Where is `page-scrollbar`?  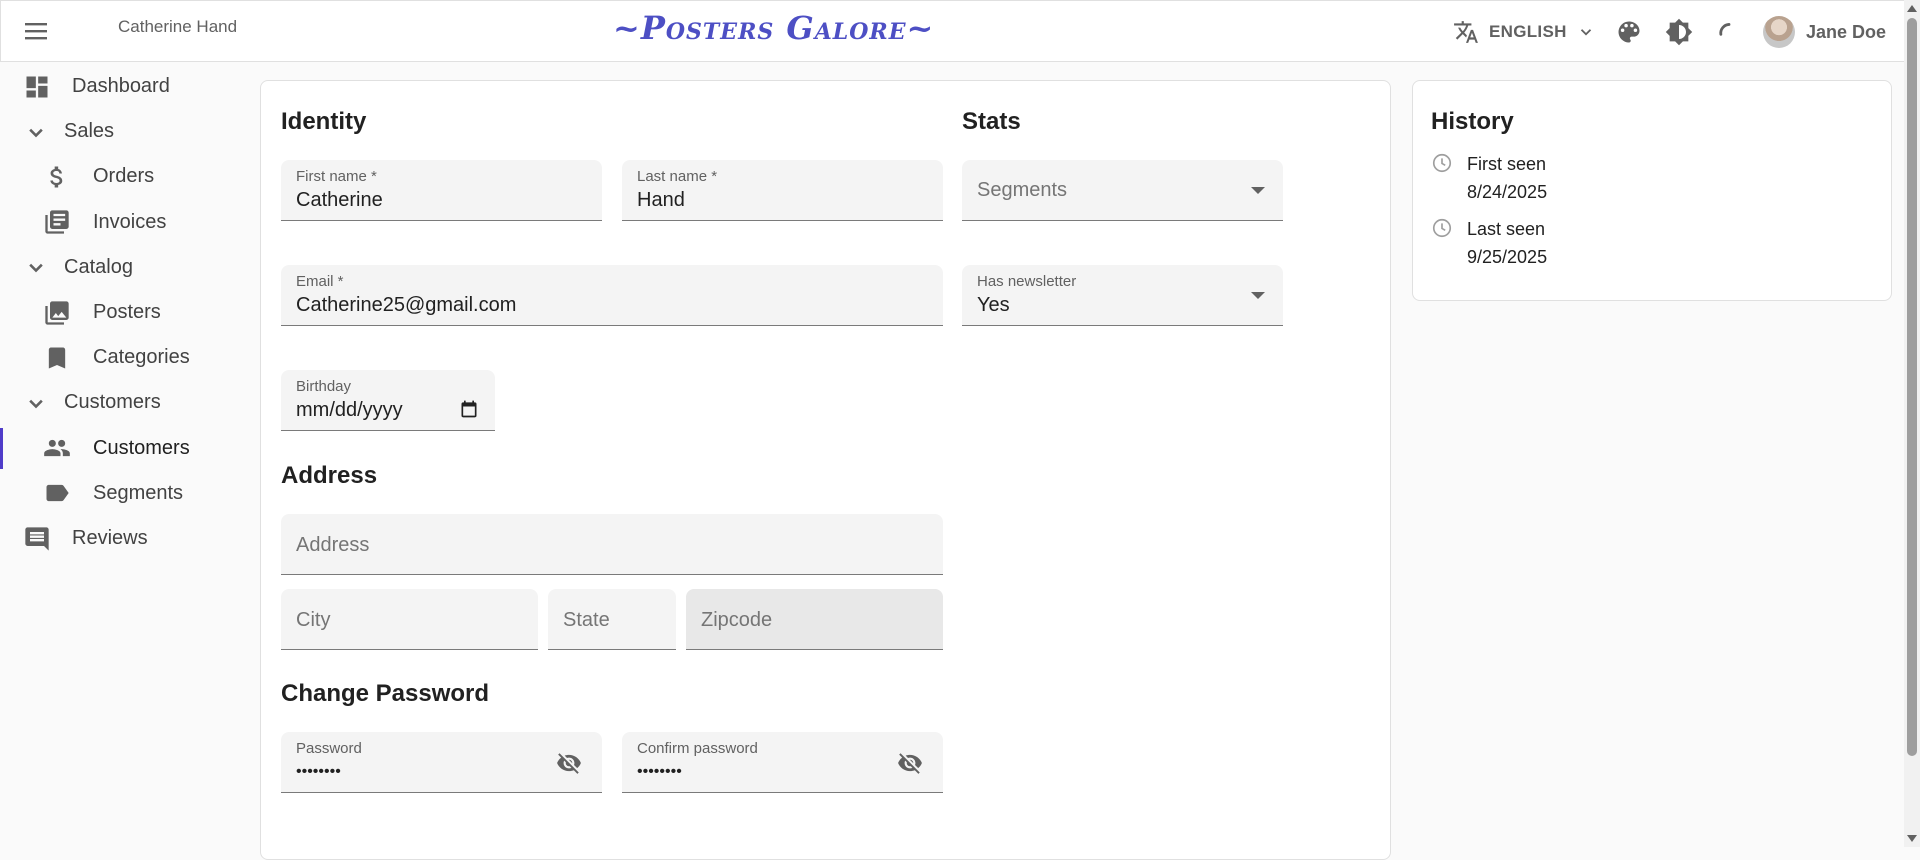
page-scrollbar is located at coordinates (1912, 423).